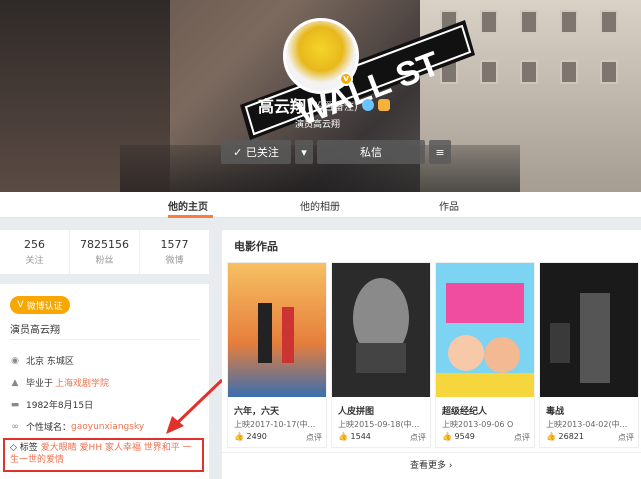 Image resolution: width=641 pixels, height=479 pixels. I want to click on more-menu-button: ≡, so click(440, 152).